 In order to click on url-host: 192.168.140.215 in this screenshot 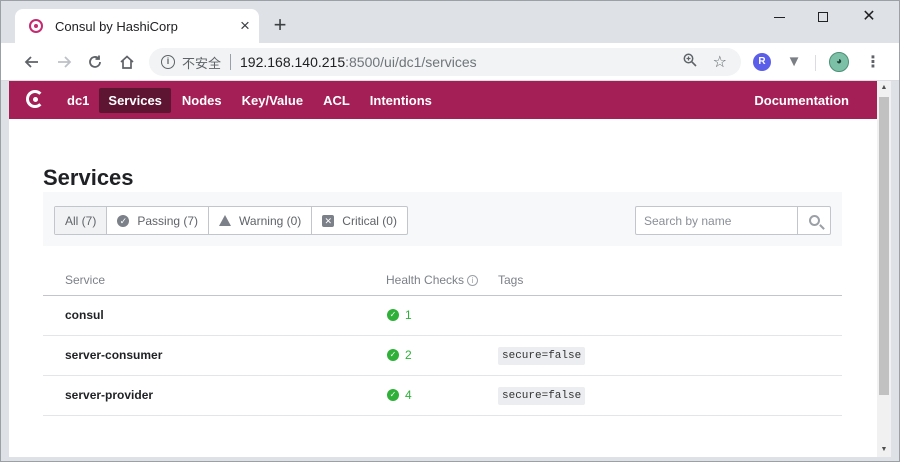, I will do `click(293, 62)`.